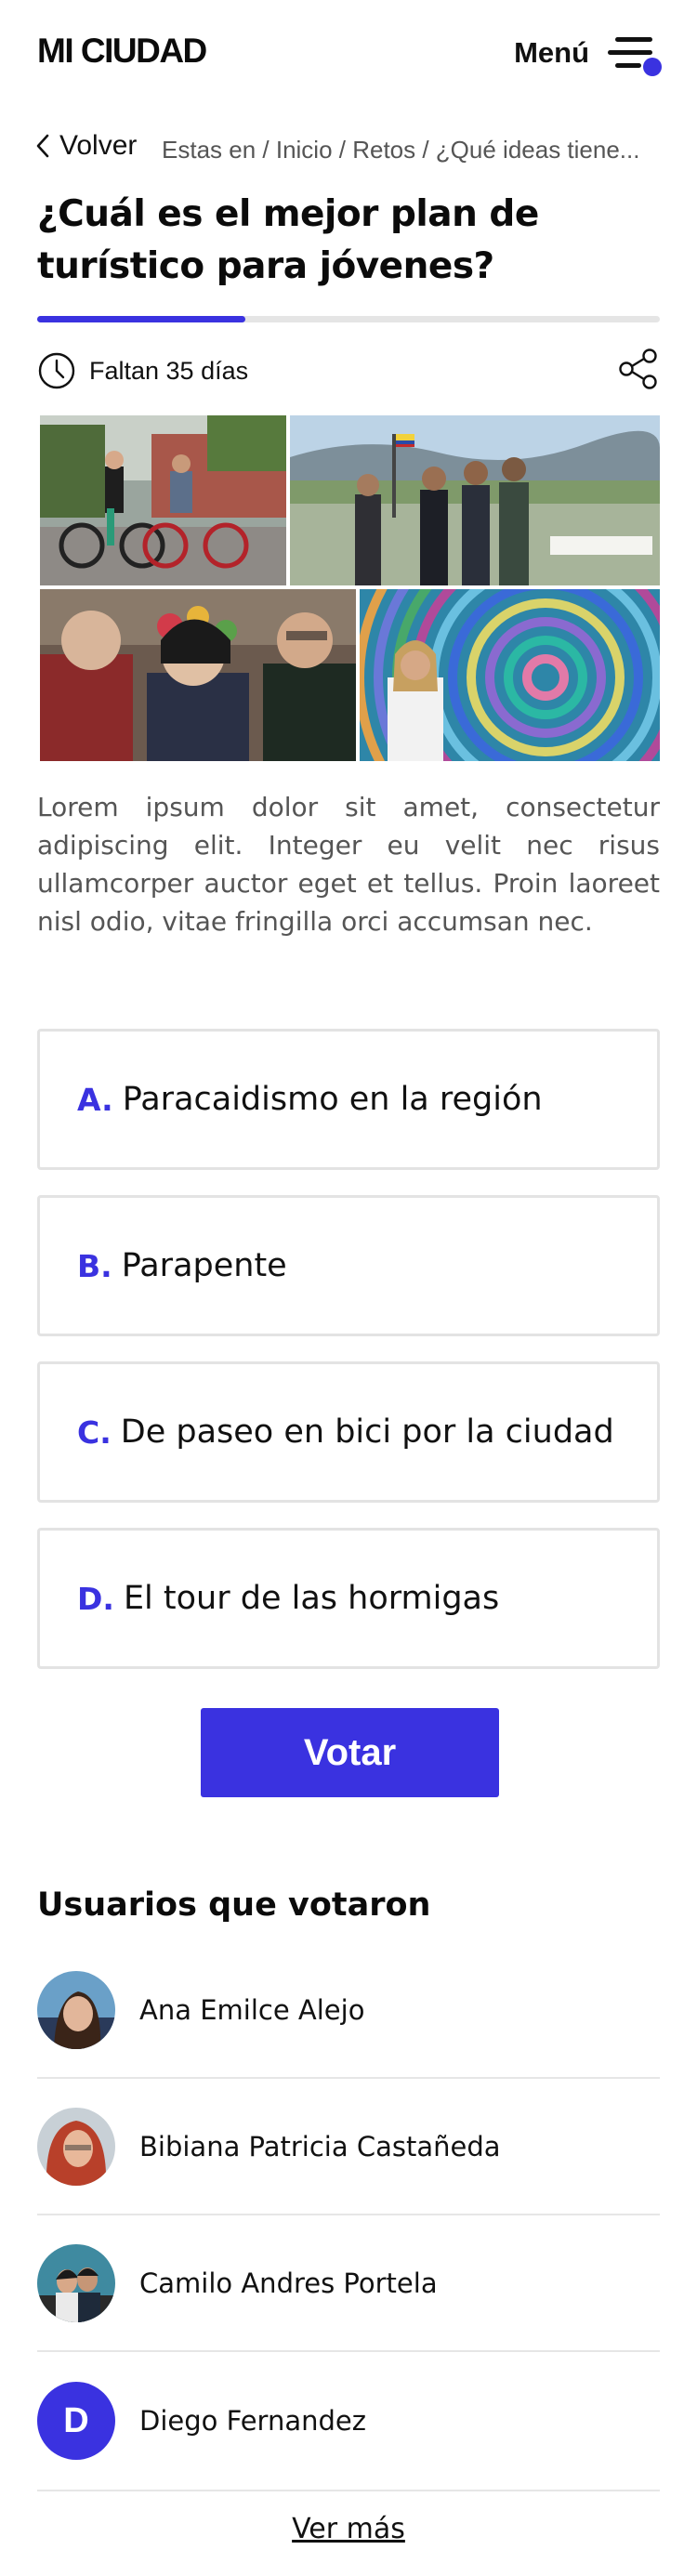 Image resolution: width=697 pixels, height=2576 pixels. I want to click on share-icon, so click(638, 369).